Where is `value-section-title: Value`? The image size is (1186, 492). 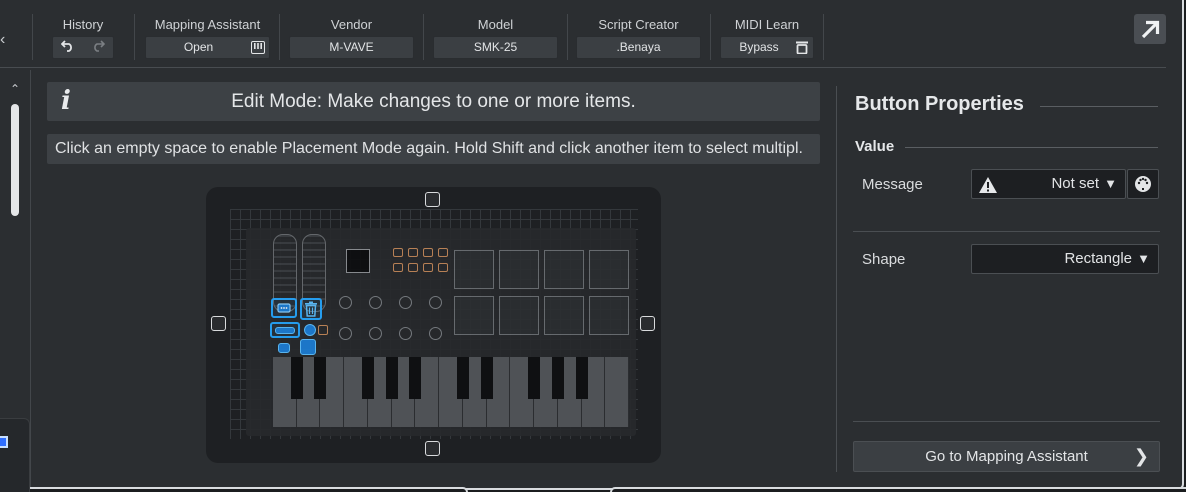
value-section-title: Value is located at coordinates (875, 146).